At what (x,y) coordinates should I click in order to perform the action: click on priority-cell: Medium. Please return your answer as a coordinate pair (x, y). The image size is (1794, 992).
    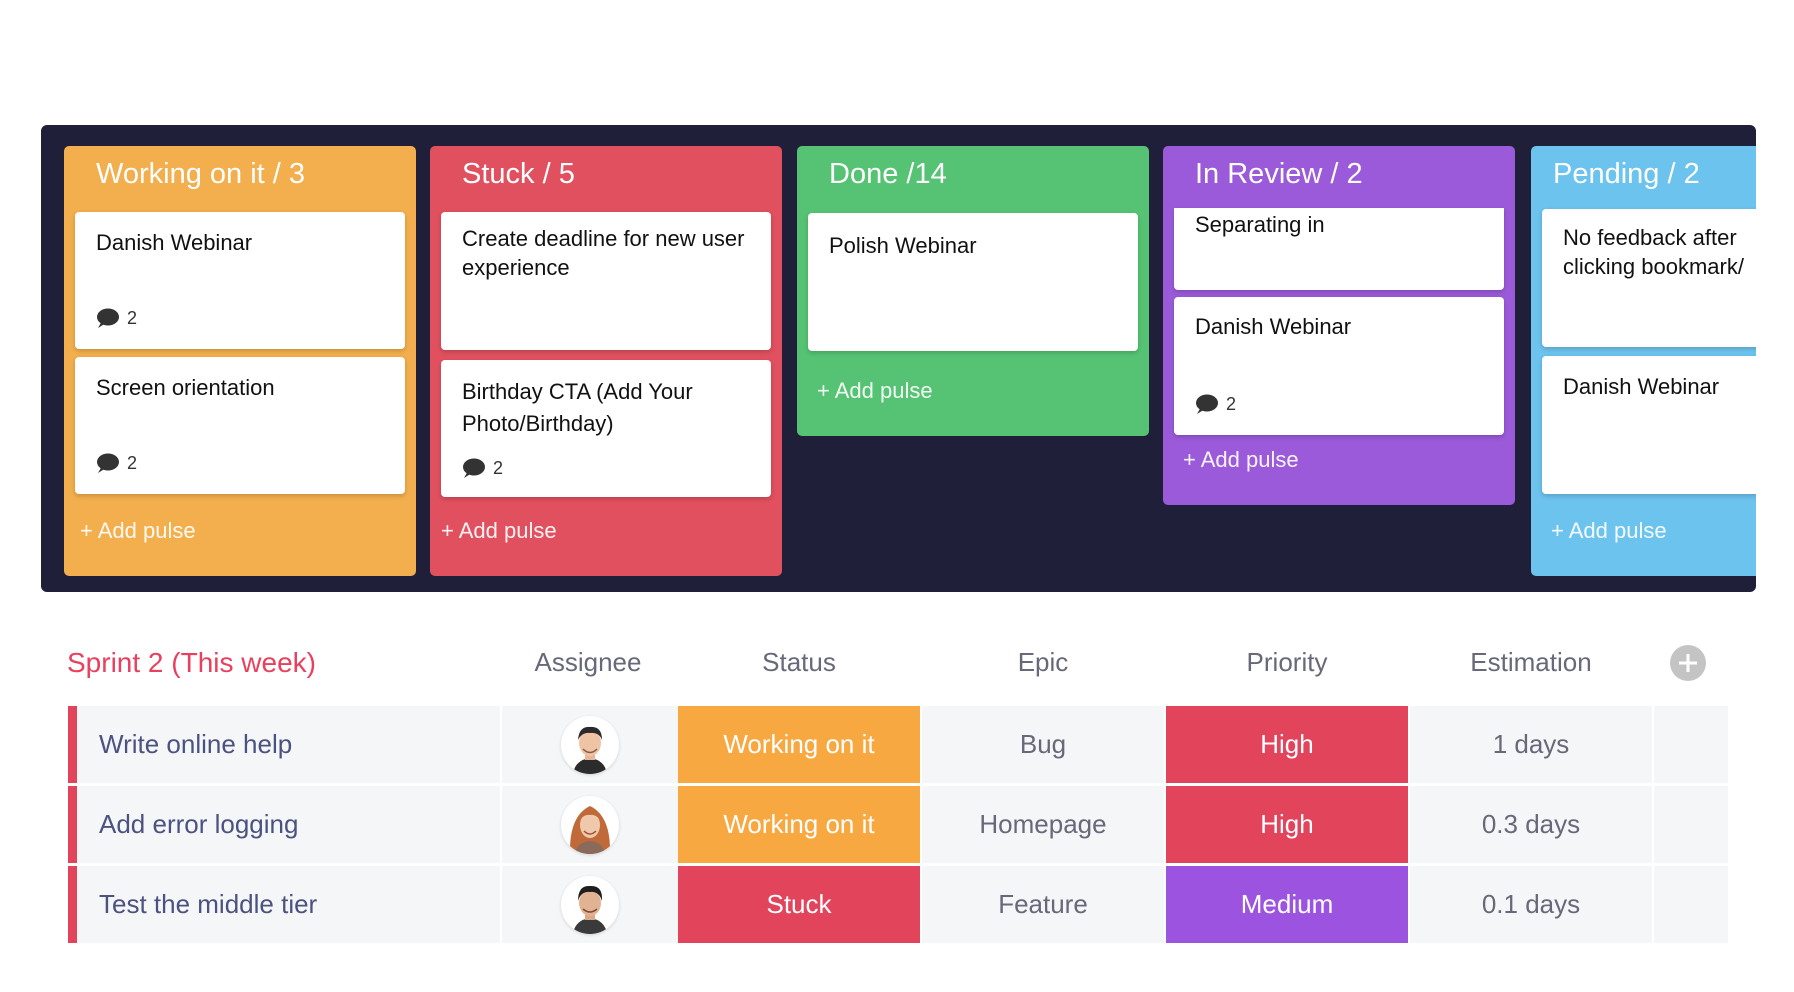
    Looking at the image, I should click on (1287, 904).